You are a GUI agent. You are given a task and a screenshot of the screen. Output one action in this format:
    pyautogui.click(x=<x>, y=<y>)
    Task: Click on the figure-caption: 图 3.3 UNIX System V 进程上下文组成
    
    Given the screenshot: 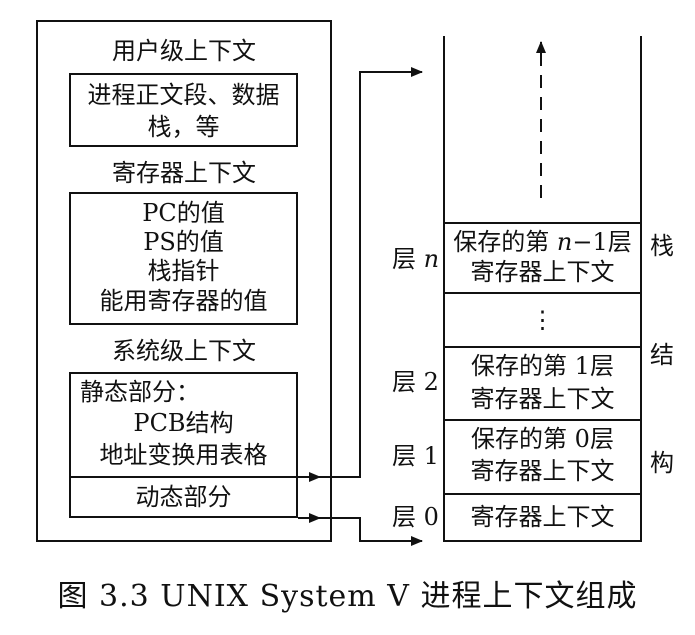 What is the action you would take?
    pyautogui.click(x=347, y=596)
    